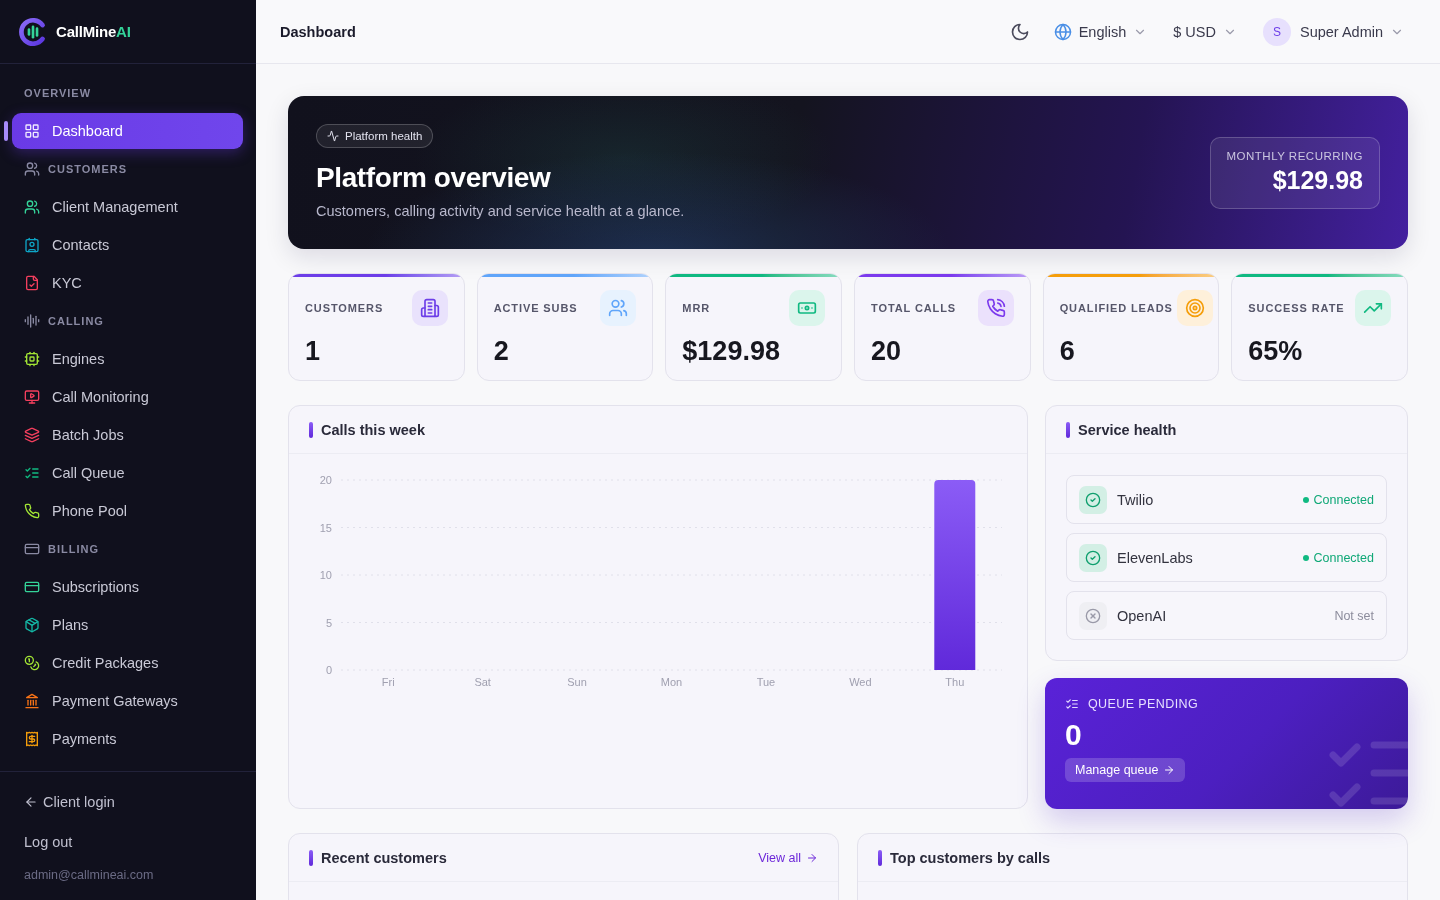 Image resolution: width=1440 pixels, height=900 pixels. Describe the element at coordinates (1136, 499) in the screenshot. I see `service-name: Twilio` at that location.